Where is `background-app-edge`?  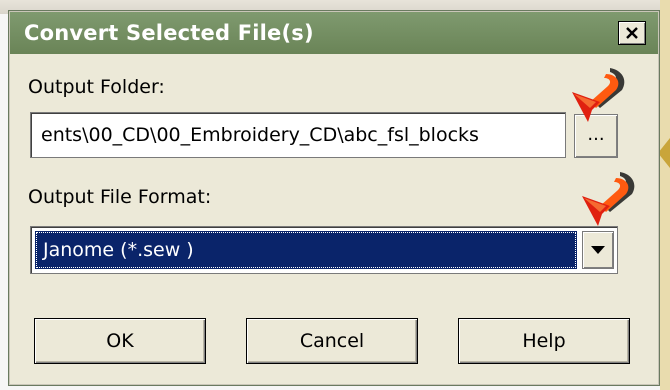
background-app-edge is located at coordinates (665, 195).